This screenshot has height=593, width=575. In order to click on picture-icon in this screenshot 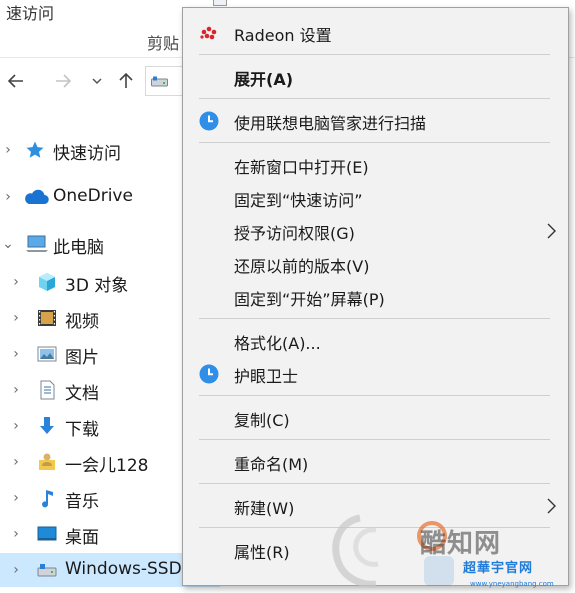, I will do `click(47, 354)`.